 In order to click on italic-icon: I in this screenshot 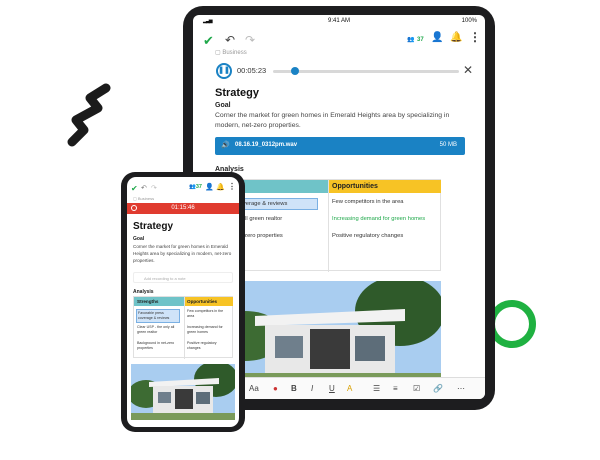, I will do `click(312, 388)`.